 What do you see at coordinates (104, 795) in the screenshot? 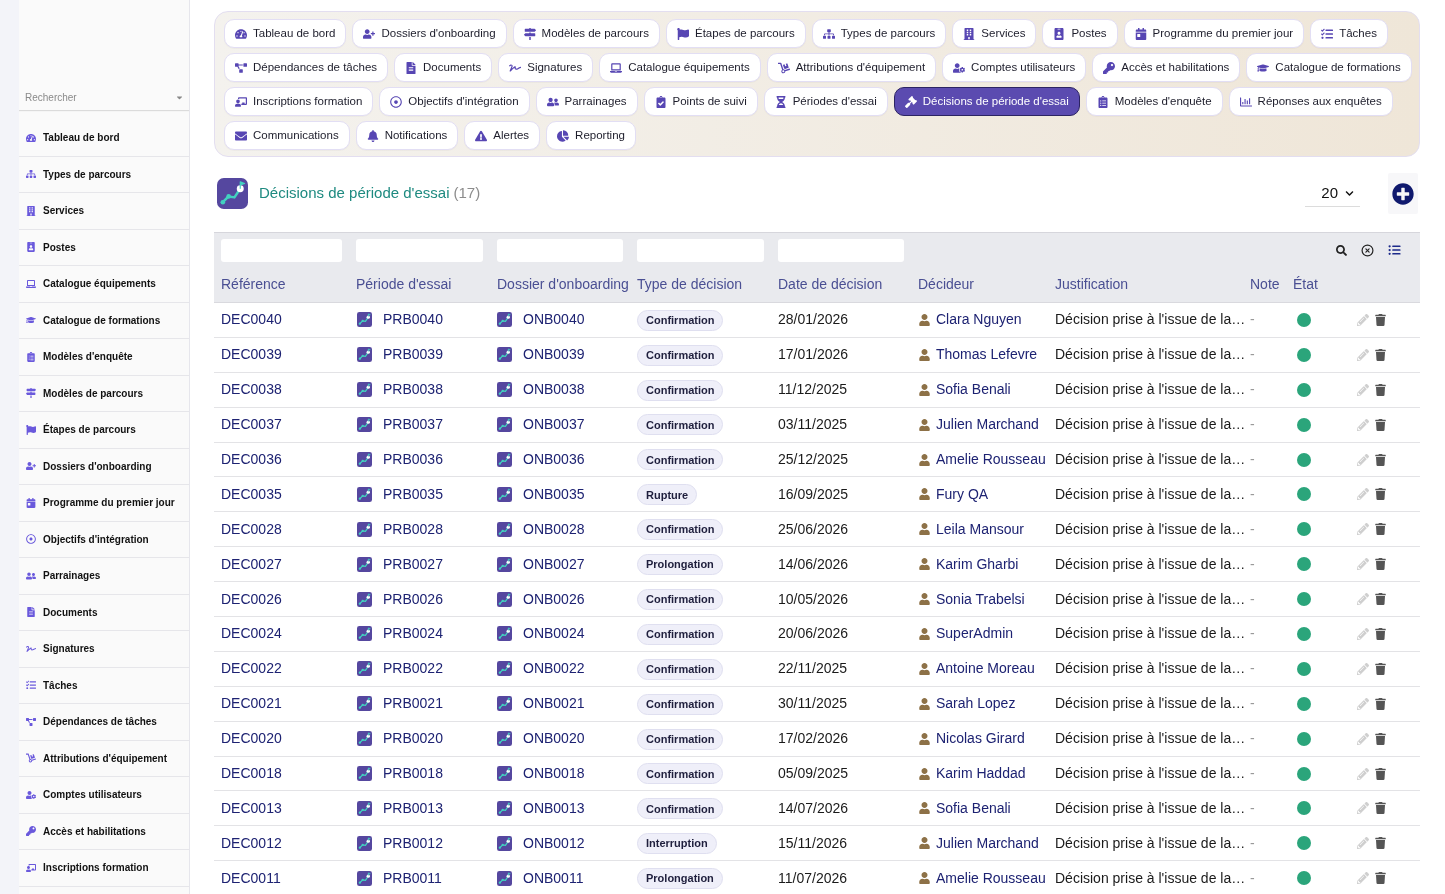
I see `sidebar-item: Comptes utilisateurs` at bounding box center [104, 795].